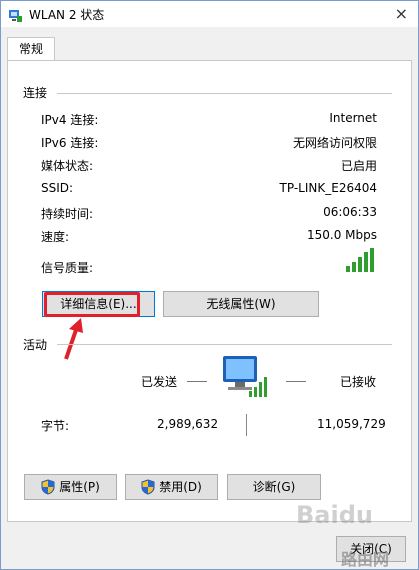 The image size is (419, 570). I want to click on received-dash, so click(296, 381).